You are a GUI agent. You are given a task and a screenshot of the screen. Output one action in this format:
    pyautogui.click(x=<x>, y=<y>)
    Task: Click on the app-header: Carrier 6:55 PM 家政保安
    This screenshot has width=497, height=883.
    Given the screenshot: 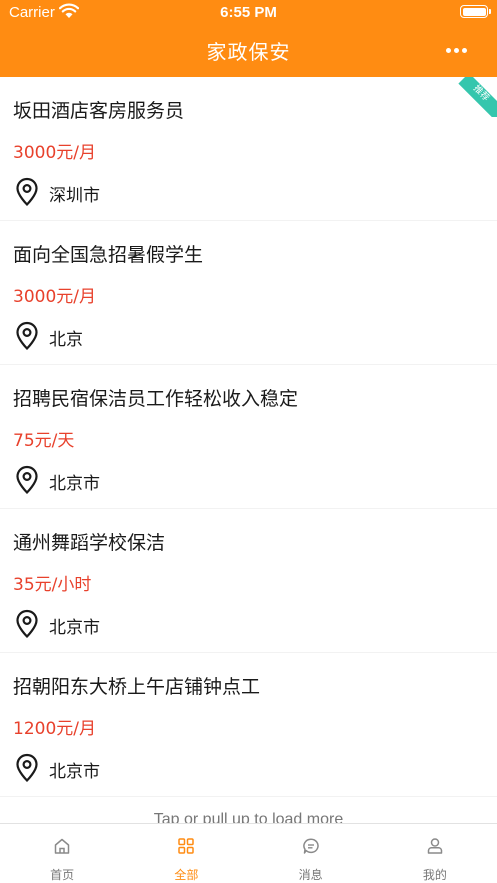 What is the action you would take?
    pyautogui.click(x=248, y=38)
    